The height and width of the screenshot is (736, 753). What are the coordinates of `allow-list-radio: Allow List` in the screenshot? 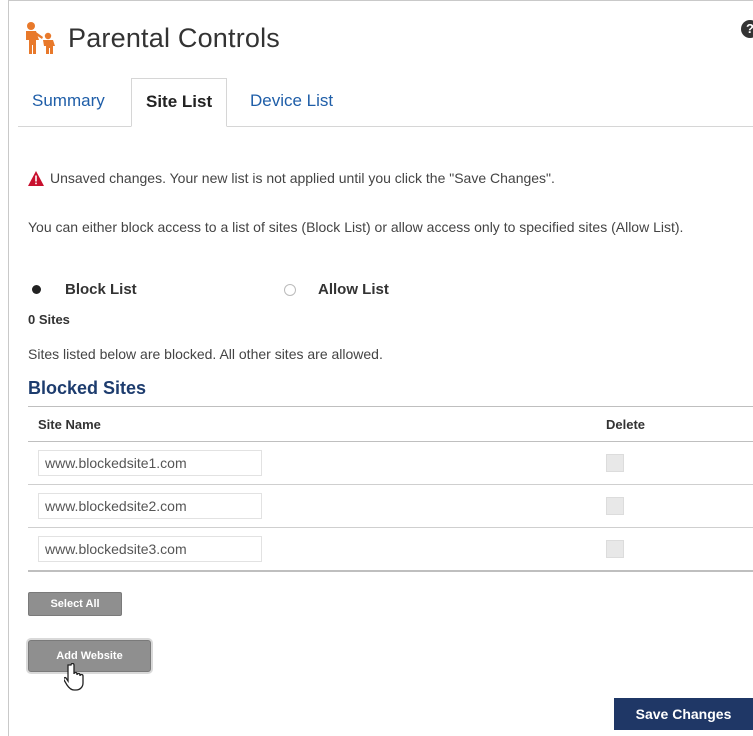 It's located at (336, 289).